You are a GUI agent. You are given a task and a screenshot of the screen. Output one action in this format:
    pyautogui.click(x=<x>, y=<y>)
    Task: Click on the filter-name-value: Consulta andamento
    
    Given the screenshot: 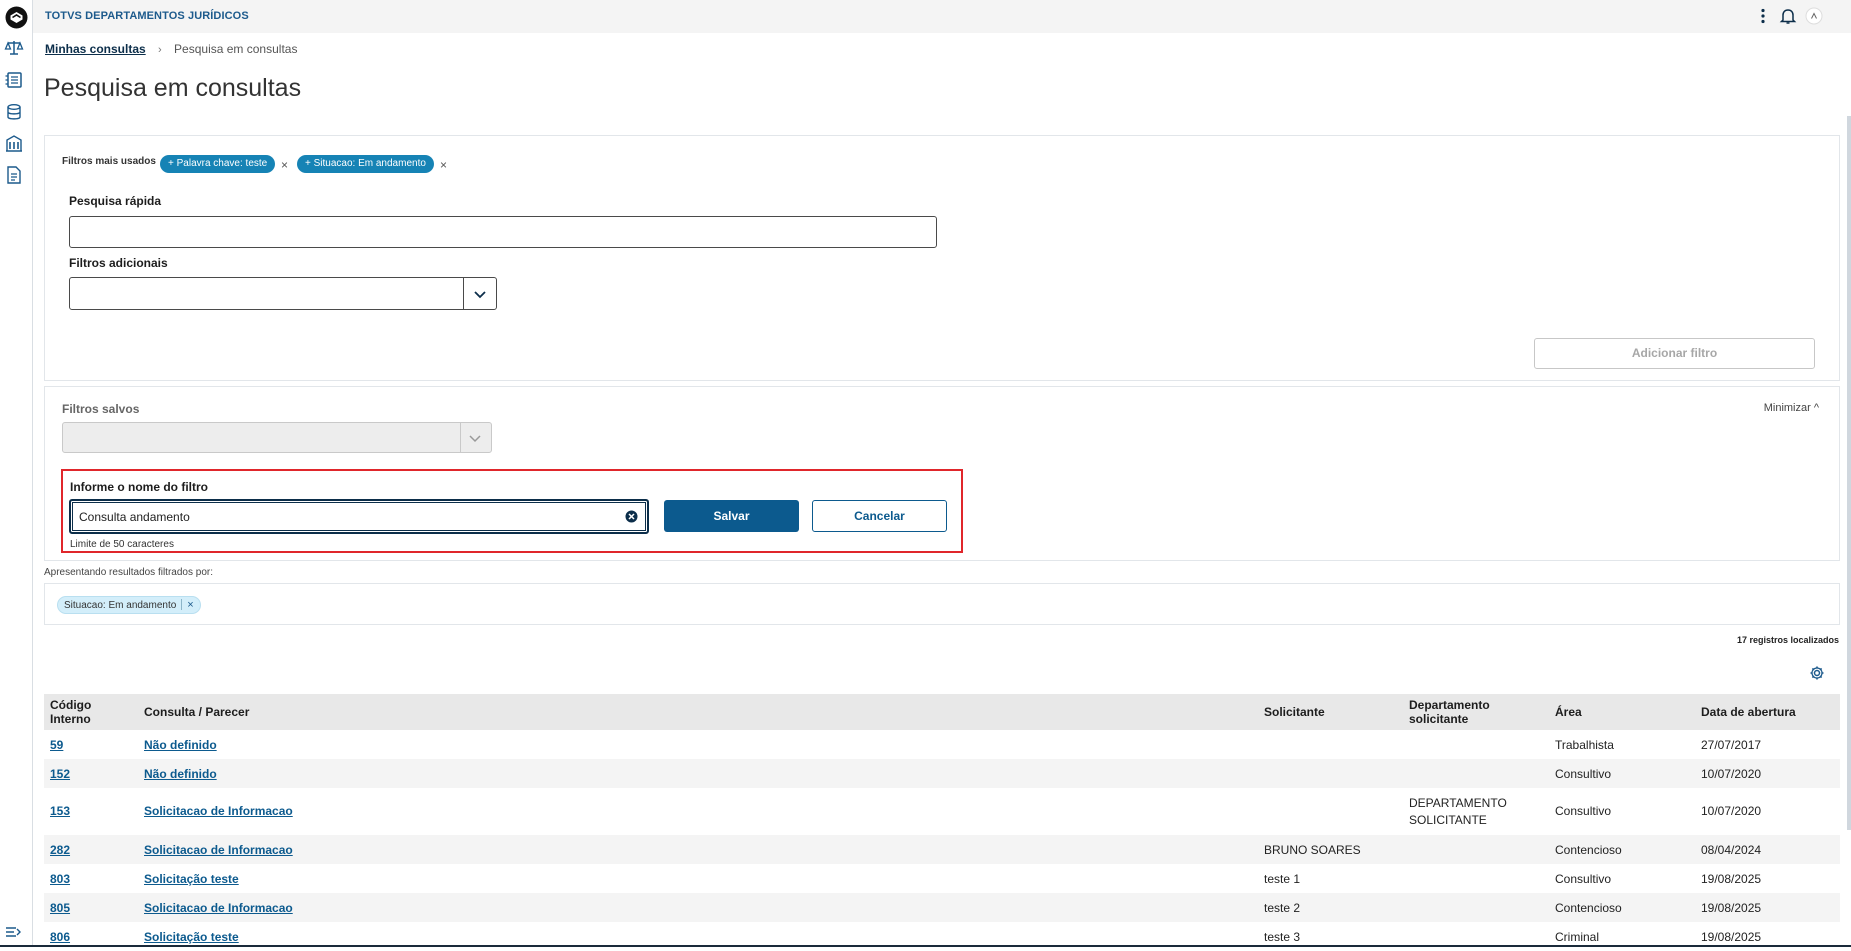 What is the action you would take?
    pyautogui.click(x=134, y=517)
    